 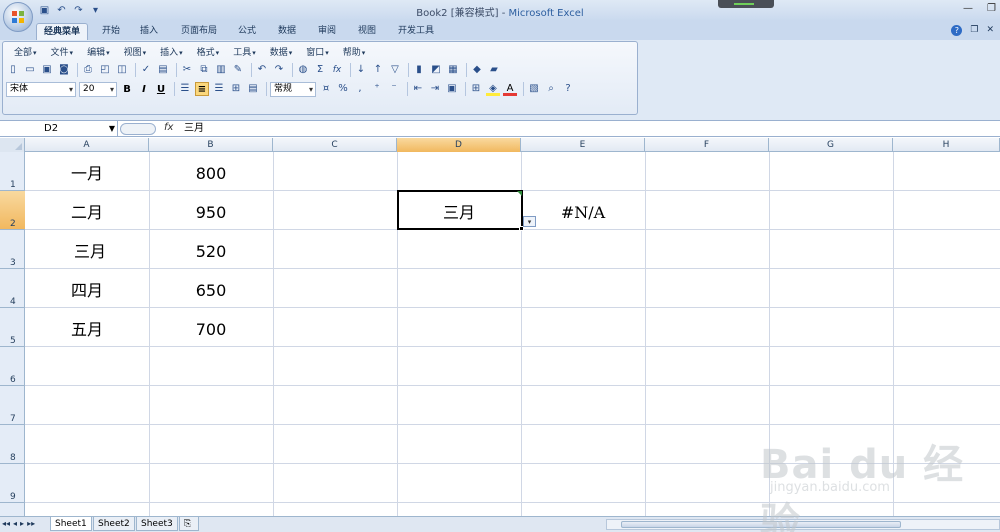 I want to click on minimize-icon: —, so click(x=968, y=8).